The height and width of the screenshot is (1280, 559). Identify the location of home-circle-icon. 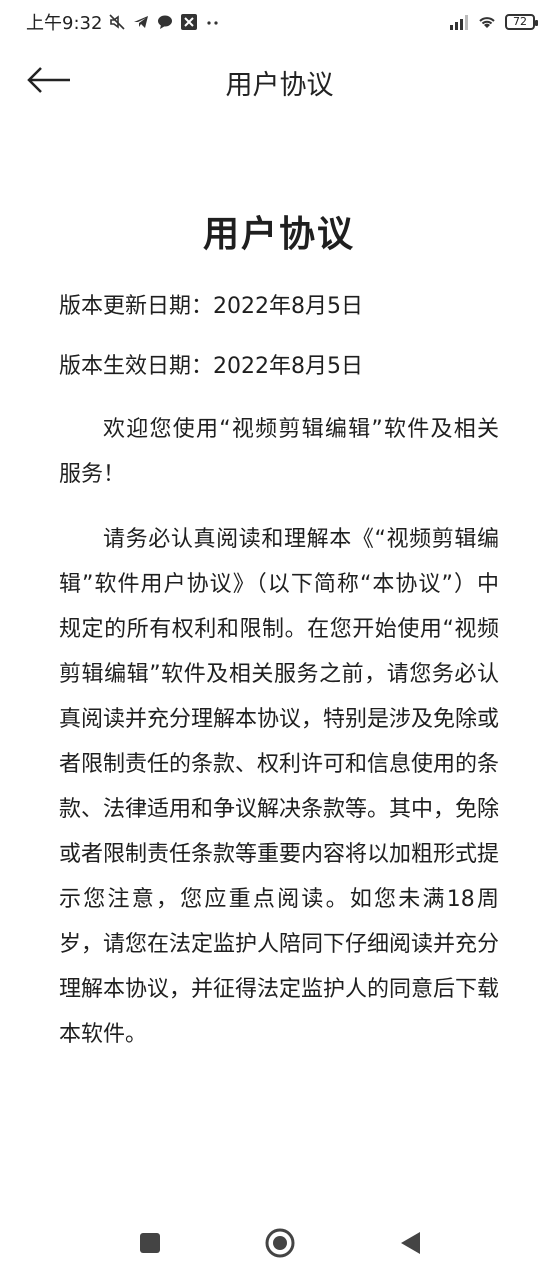
(280, 1245).